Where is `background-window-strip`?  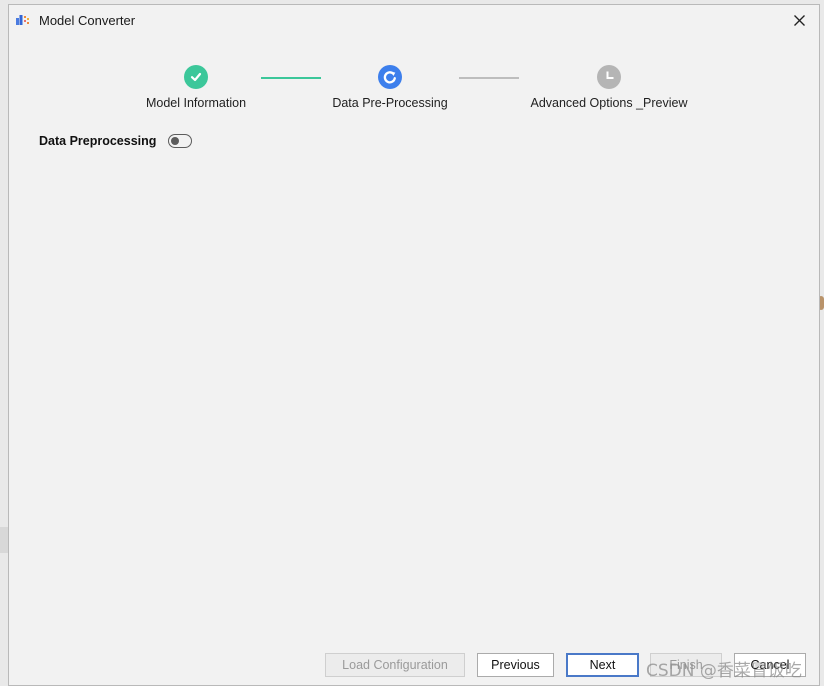
background-window-strip is located at coordinates (4, 540).